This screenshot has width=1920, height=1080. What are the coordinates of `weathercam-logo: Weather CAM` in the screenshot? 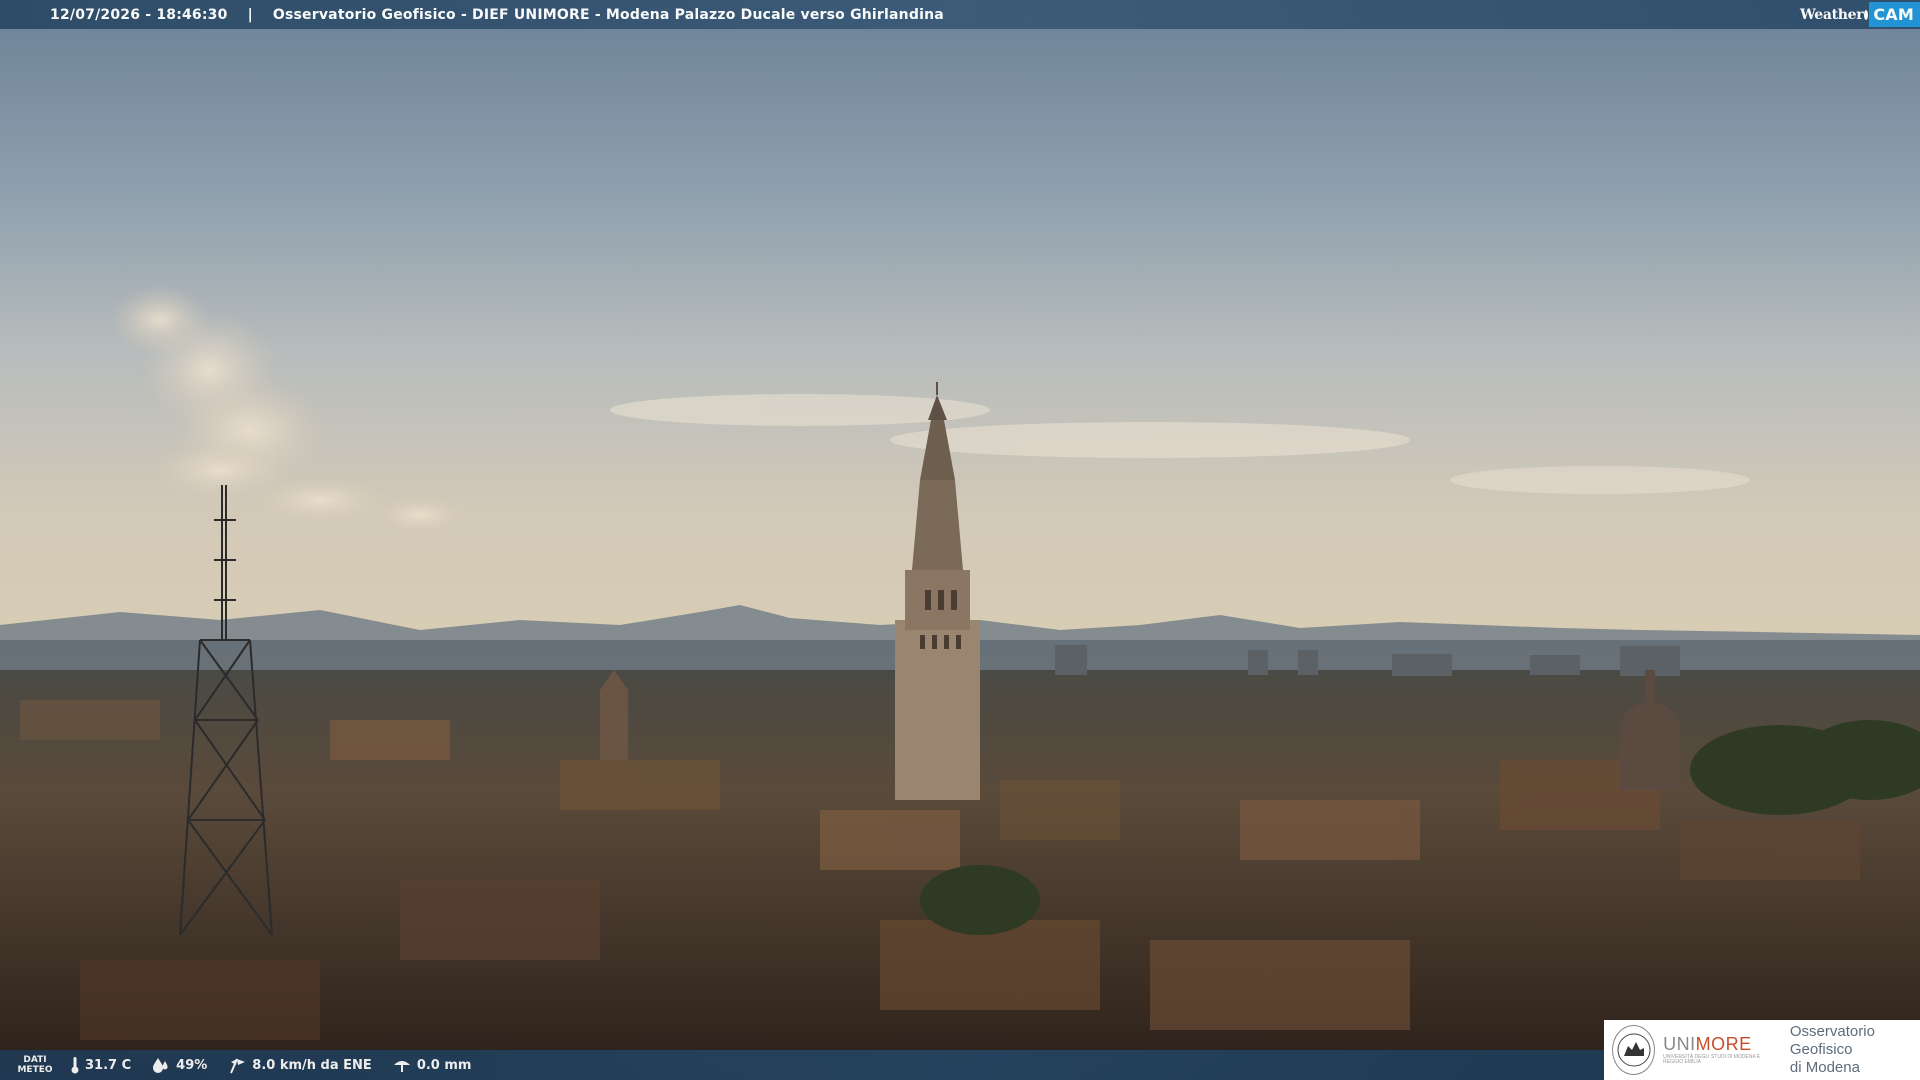 It's located at (1860, 14).